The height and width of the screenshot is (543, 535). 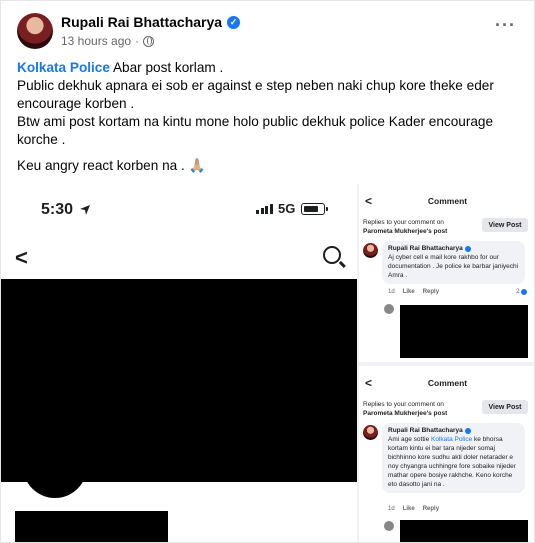 What do you see at coordinates (141, 22) in the screenshot?
I see `author-name-text: Rupali Rai Bhattacharya` at bounding box center [141, 22].